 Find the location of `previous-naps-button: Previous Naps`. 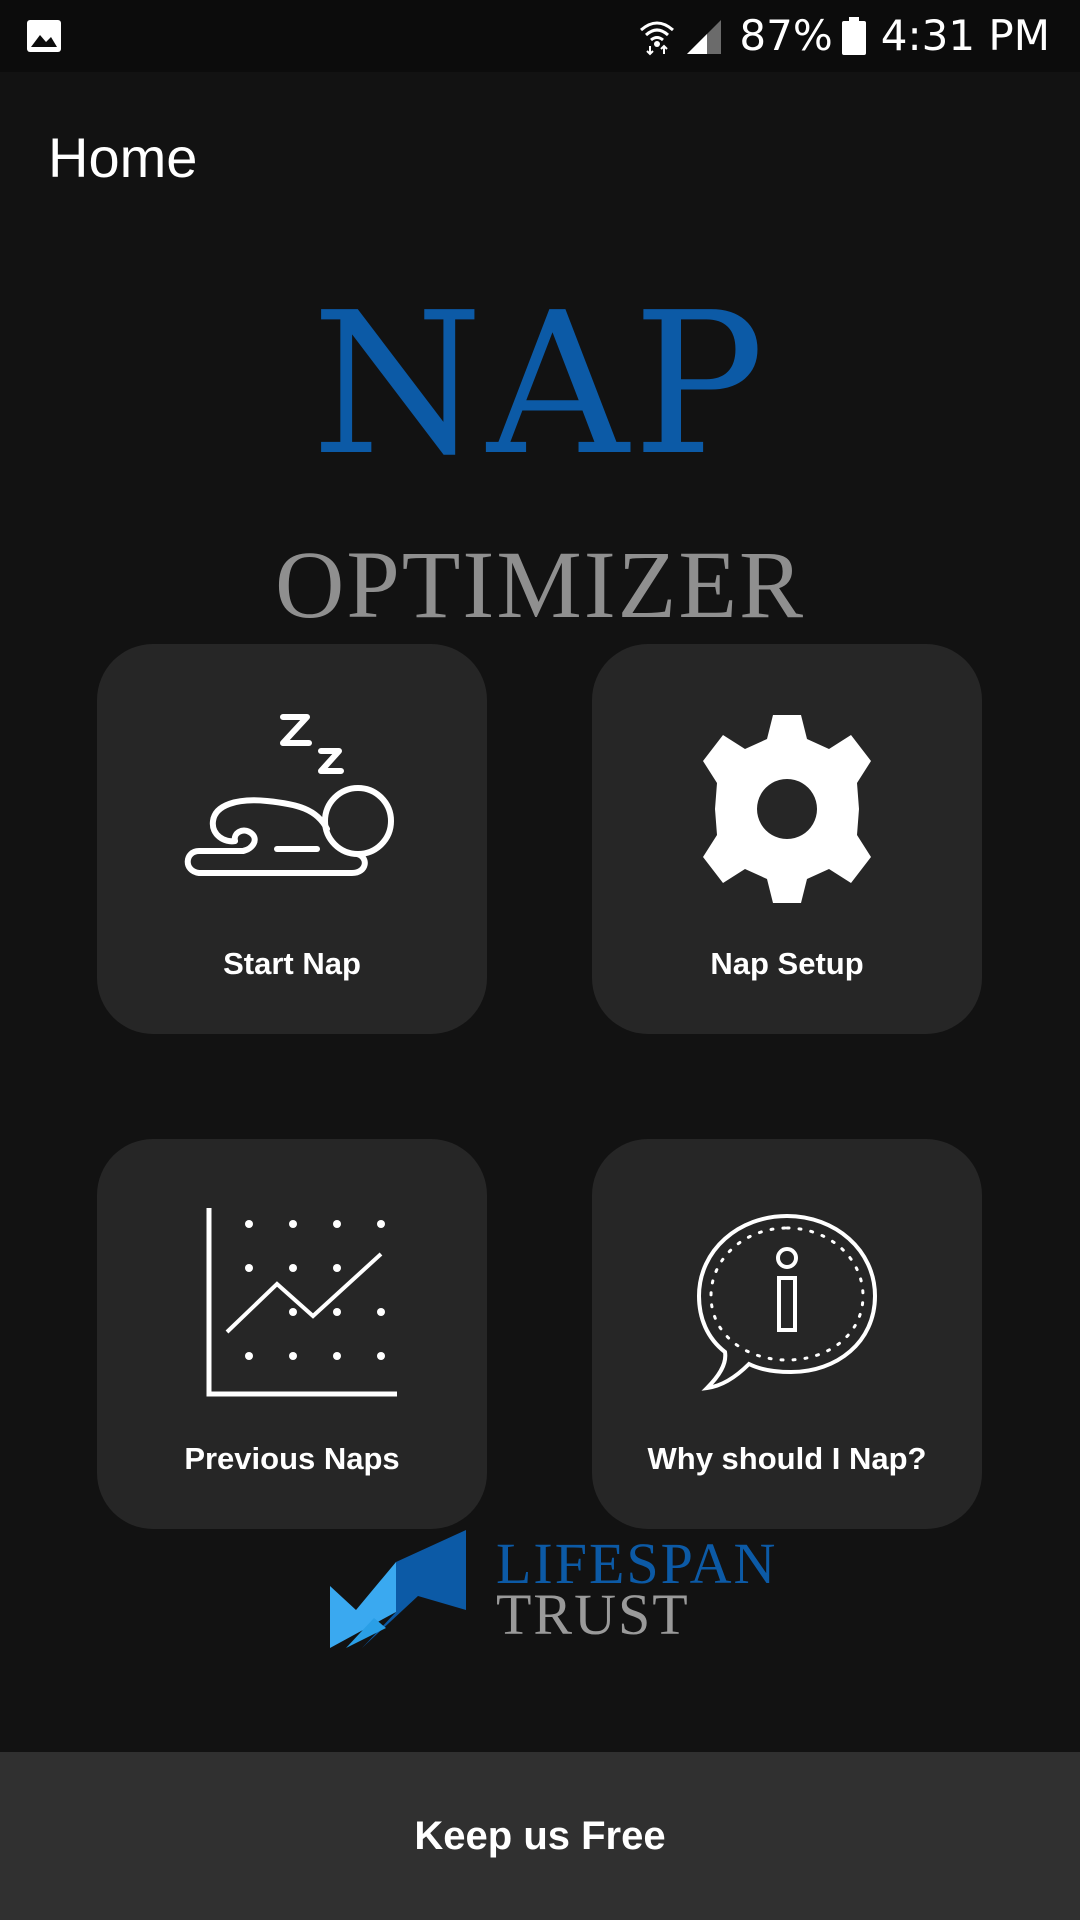

previous-naps-button: Previous Naps is located at coordinates (292, 1334).